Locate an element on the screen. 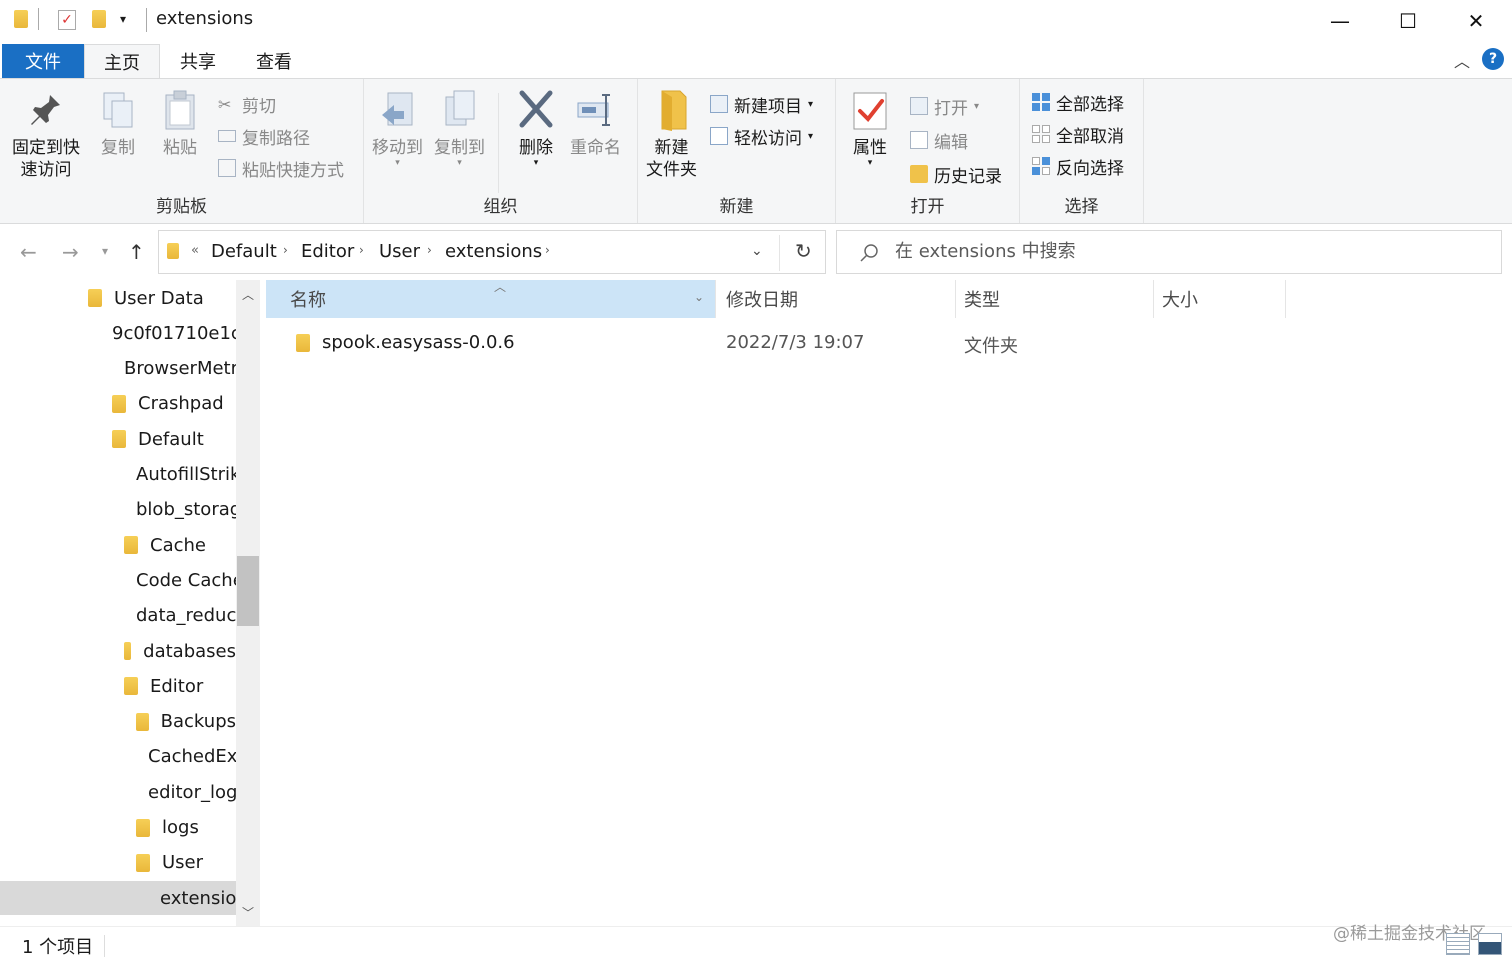  column-header-name: 名称 ︿ ⌄ is located at coordinates (491, 299).